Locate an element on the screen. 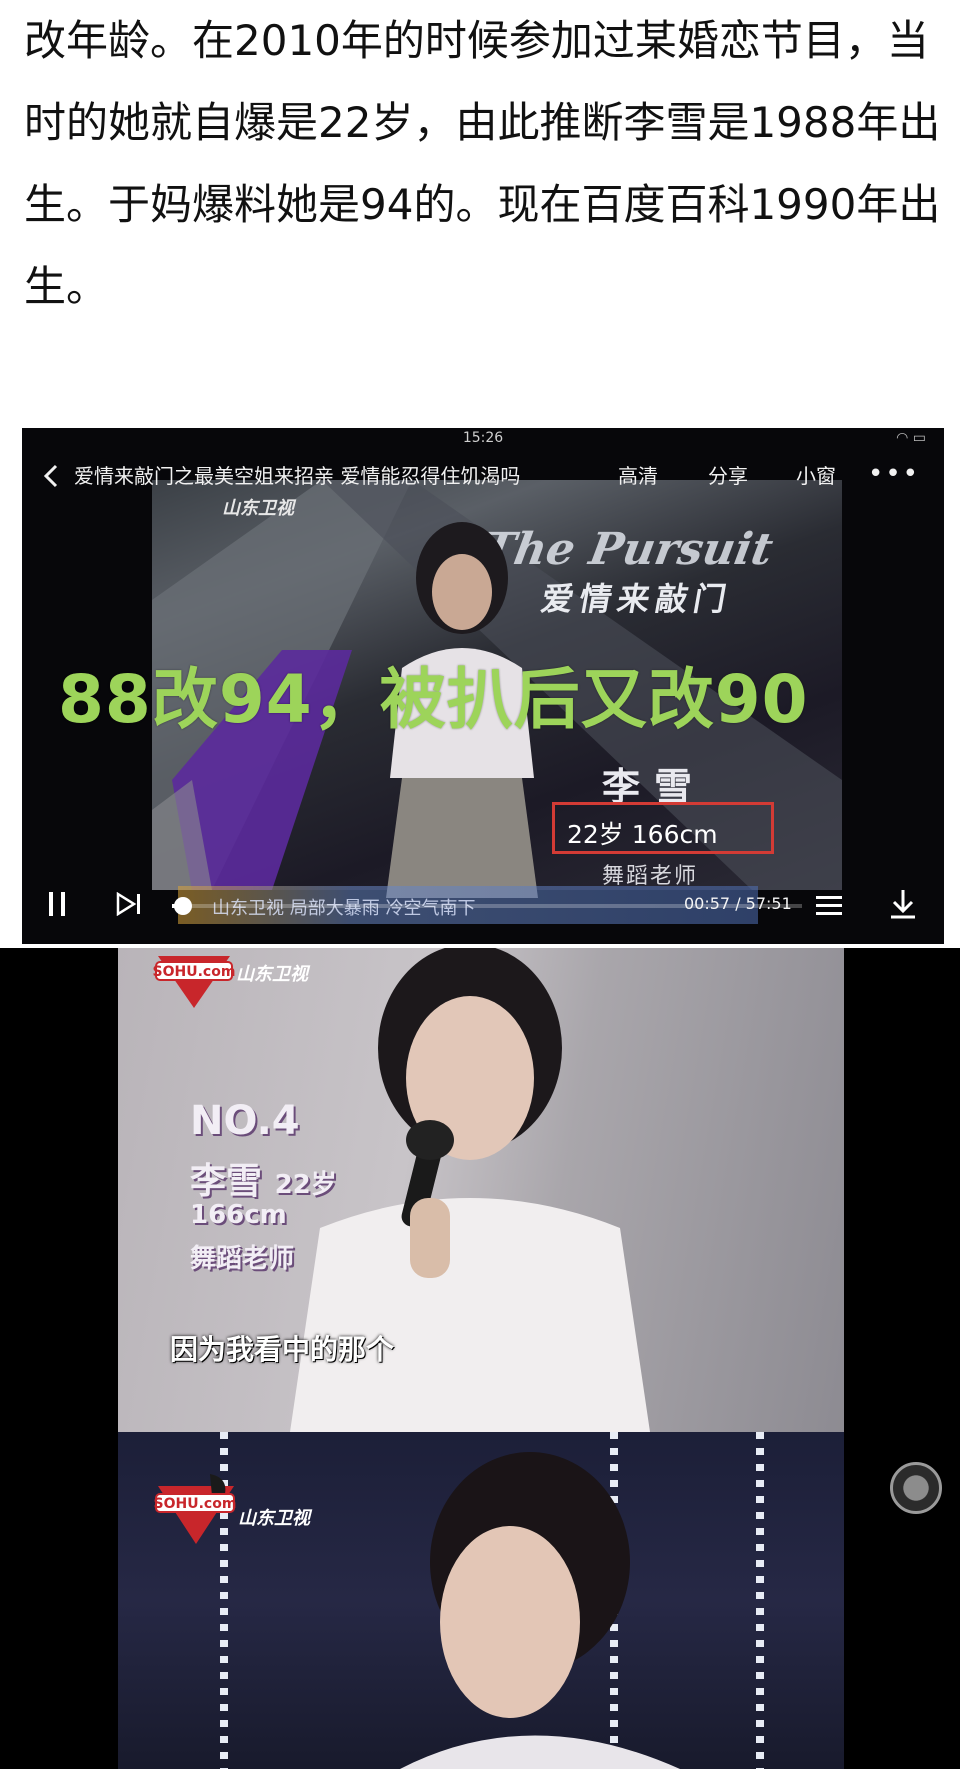  mini-window-button: 小窗 is located at coordinates (816, 476).